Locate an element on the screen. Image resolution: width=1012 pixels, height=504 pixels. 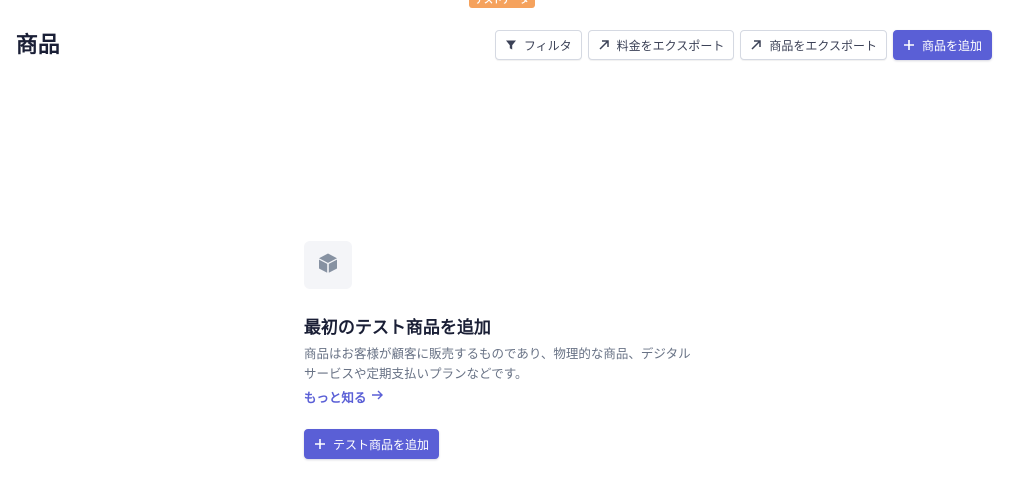
box-icon is located at coordinates (328, 265).